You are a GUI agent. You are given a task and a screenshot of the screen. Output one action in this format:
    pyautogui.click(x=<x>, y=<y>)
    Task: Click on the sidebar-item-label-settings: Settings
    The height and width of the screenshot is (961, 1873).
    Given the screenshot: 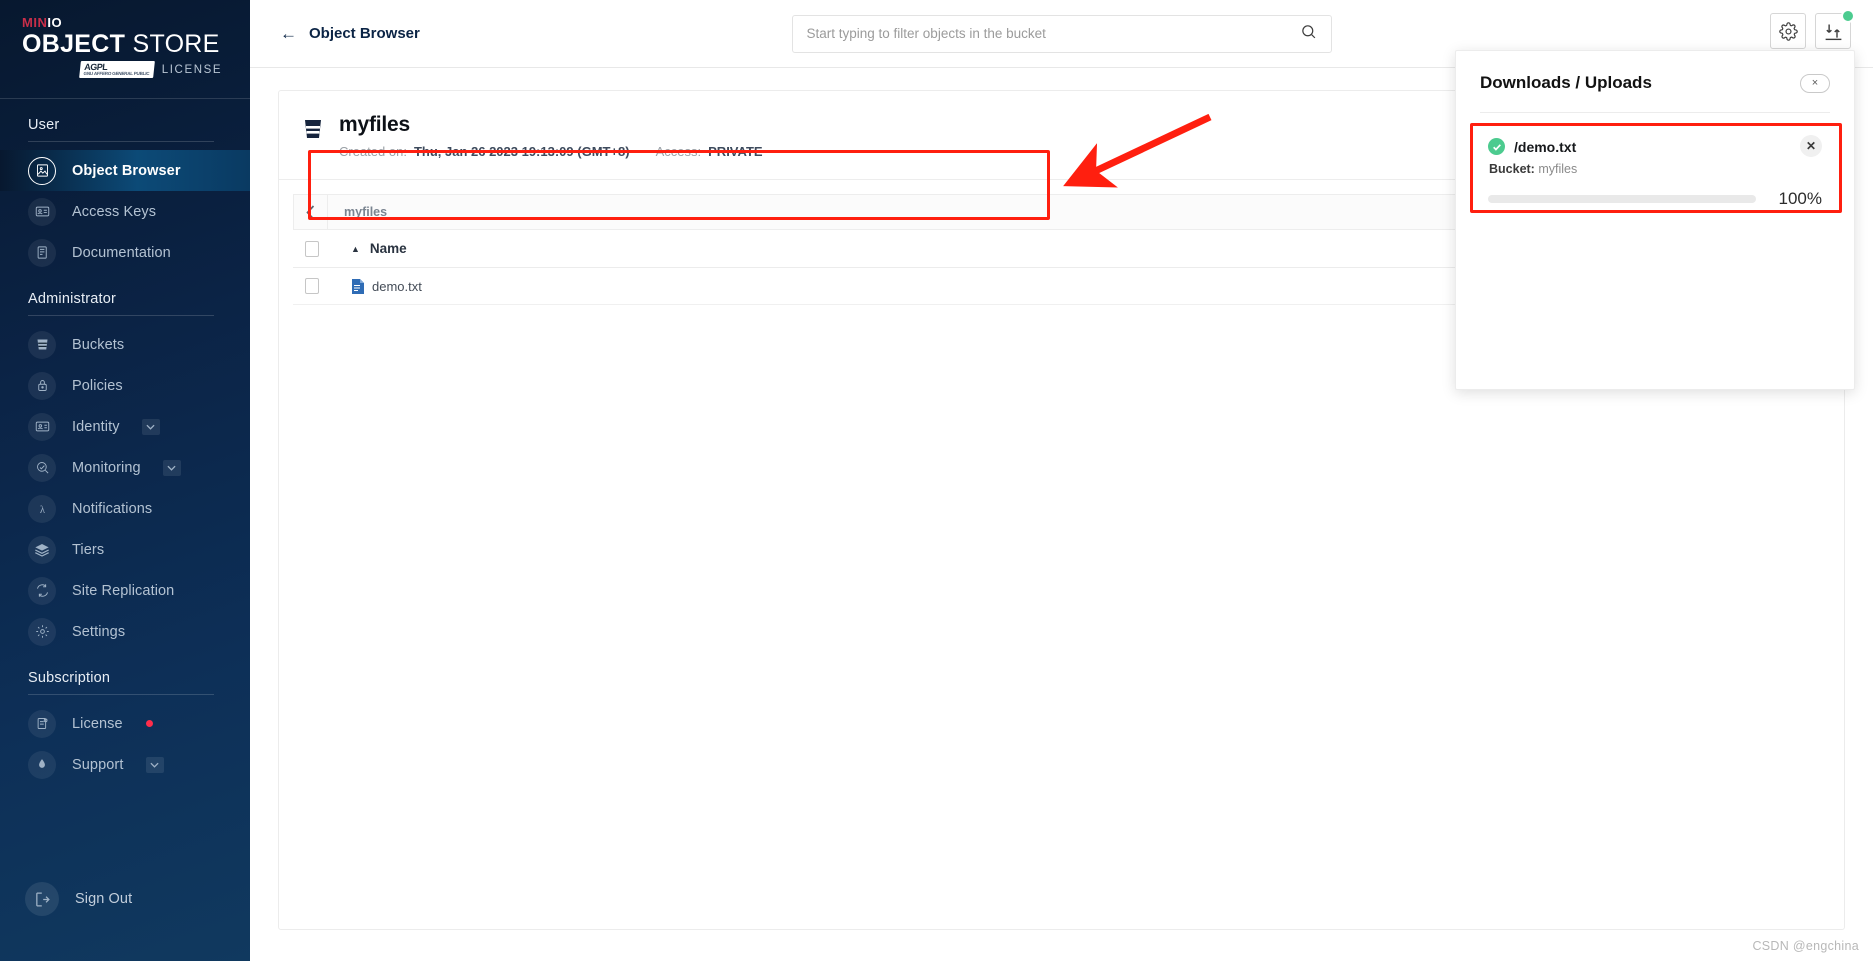 What is the action you would take?
    pyautogui.click(x=99, y=631)
    